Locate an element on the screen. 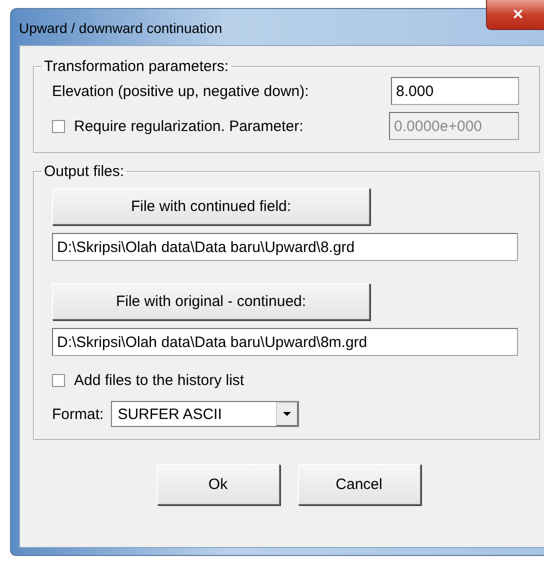 This screenshot has width=544, height=563. elevation-field: 8.000 is located at coordinates (455, 91).